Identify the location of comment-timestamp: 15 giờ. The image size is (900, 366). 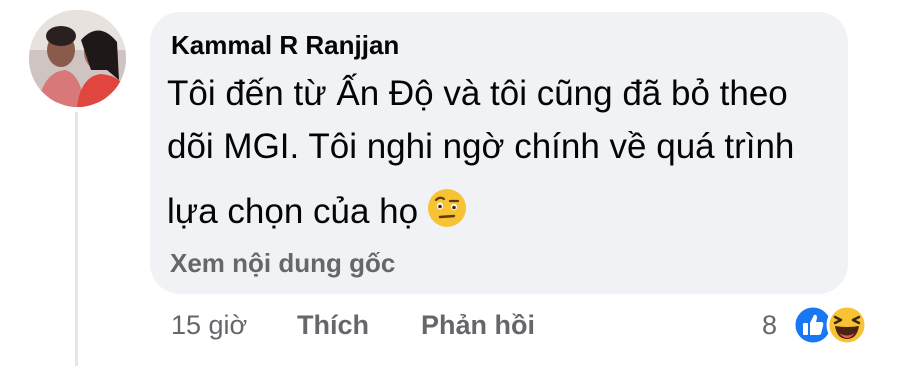
(209, 325).